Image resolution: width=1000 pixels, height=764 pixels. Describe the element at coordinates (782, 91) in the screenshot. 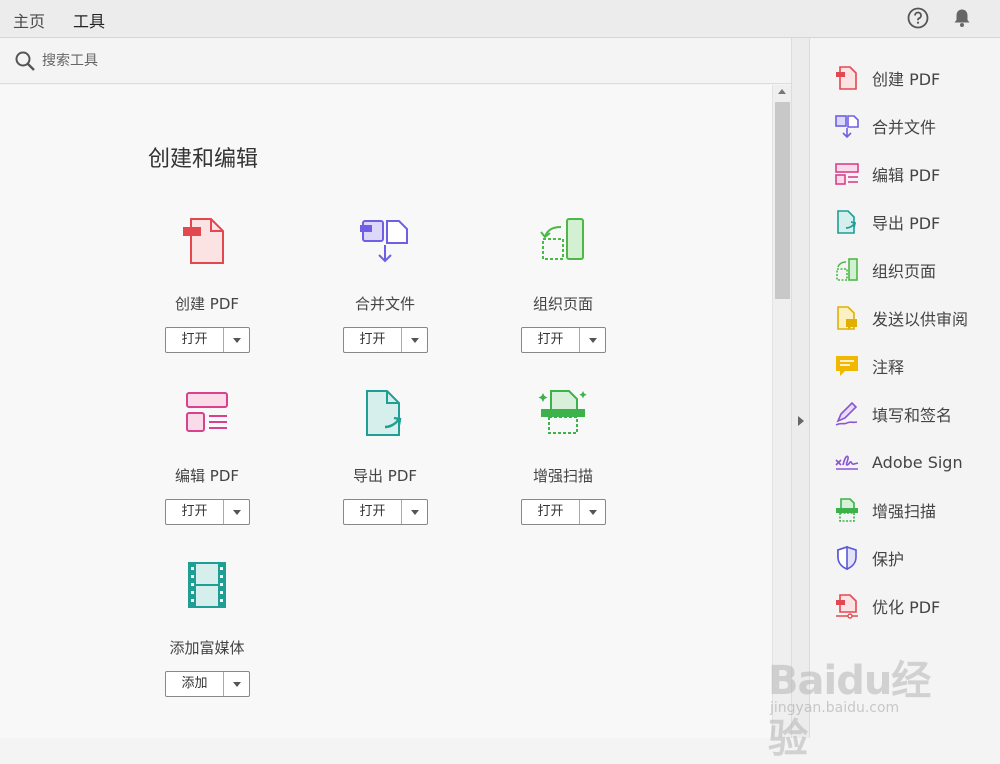

I see `scroll-up-icon` at that location.